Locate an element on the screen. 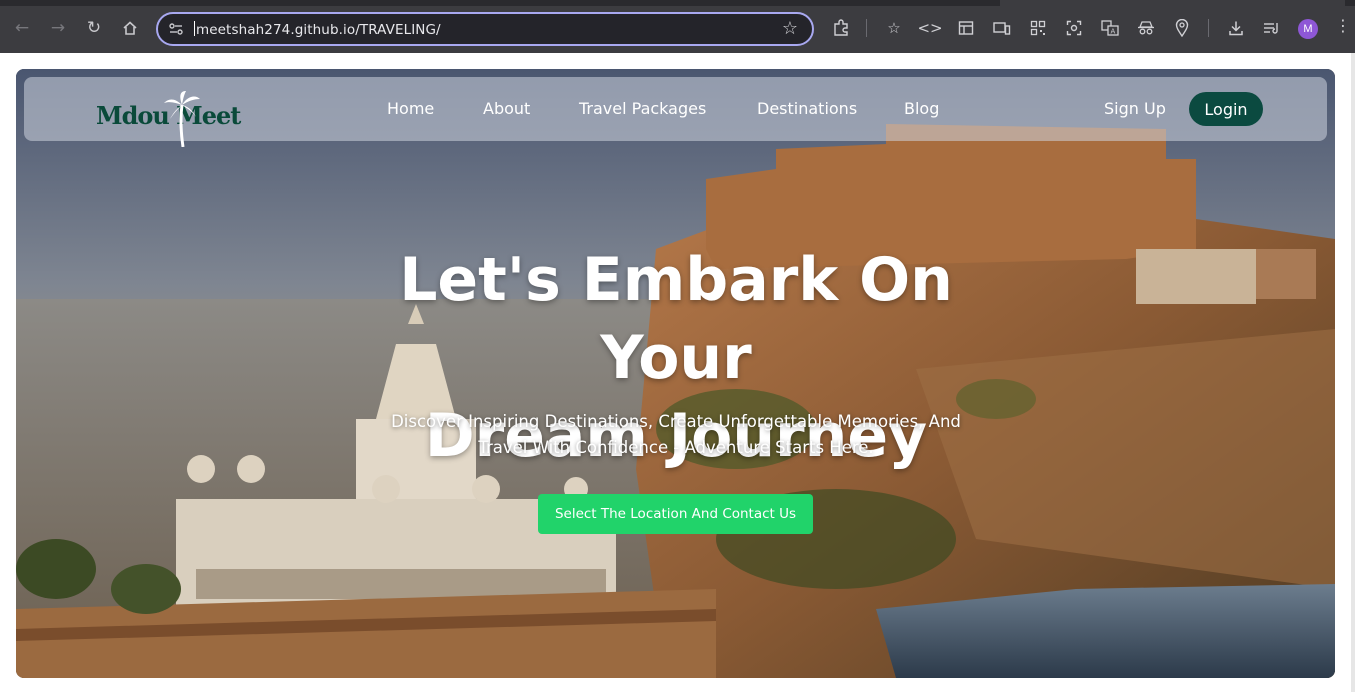  code-icon: <> is located at coordinates (929, 28).